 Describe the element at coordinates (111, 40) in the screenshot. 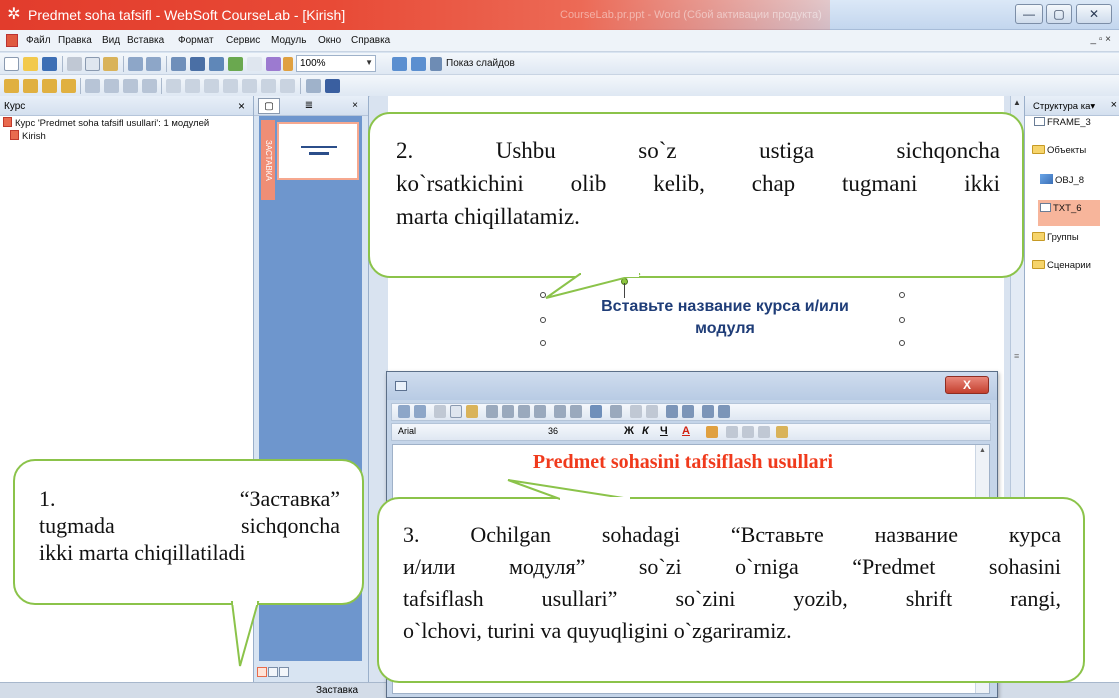

I see `menu-view: Вид` at that location.